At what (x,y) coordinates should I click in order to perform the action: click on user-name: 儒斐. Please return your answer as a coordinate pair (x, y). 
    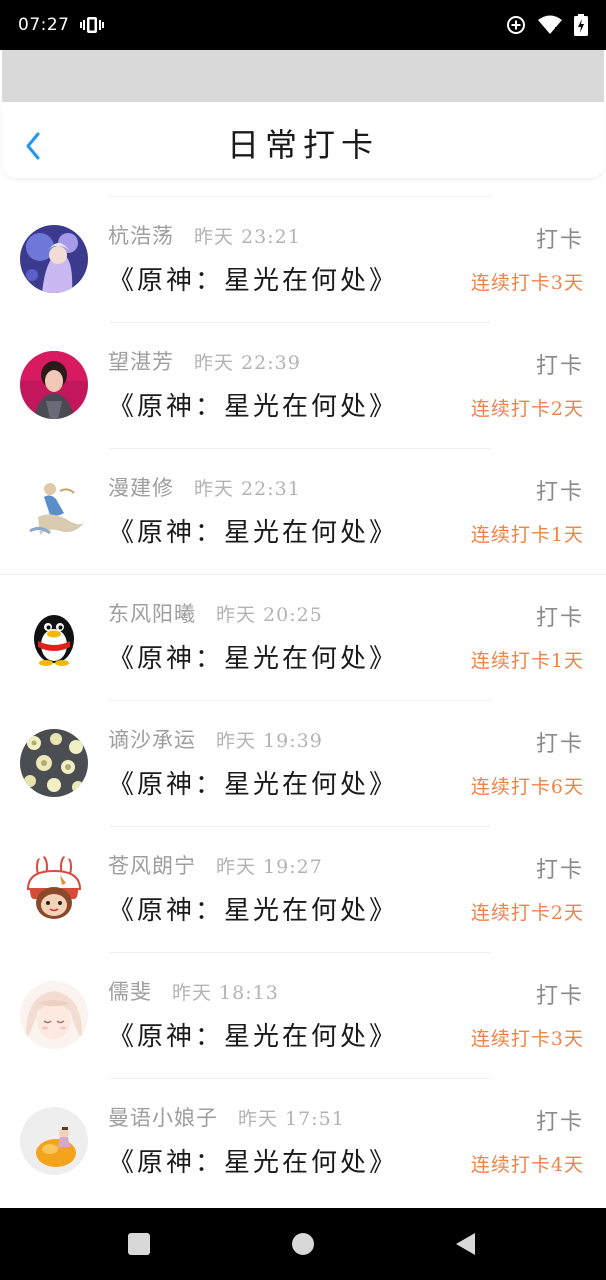
    Looking at the image, I should click on (130, 991).